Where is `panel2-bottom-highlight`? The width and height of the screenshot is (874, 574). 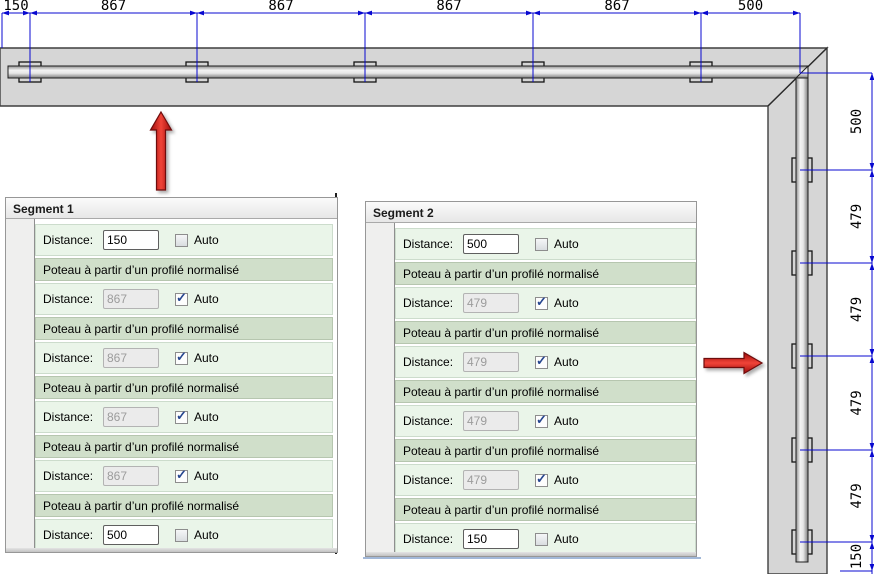 panel2-bottom-highlight is located at coordinates (532, 558).